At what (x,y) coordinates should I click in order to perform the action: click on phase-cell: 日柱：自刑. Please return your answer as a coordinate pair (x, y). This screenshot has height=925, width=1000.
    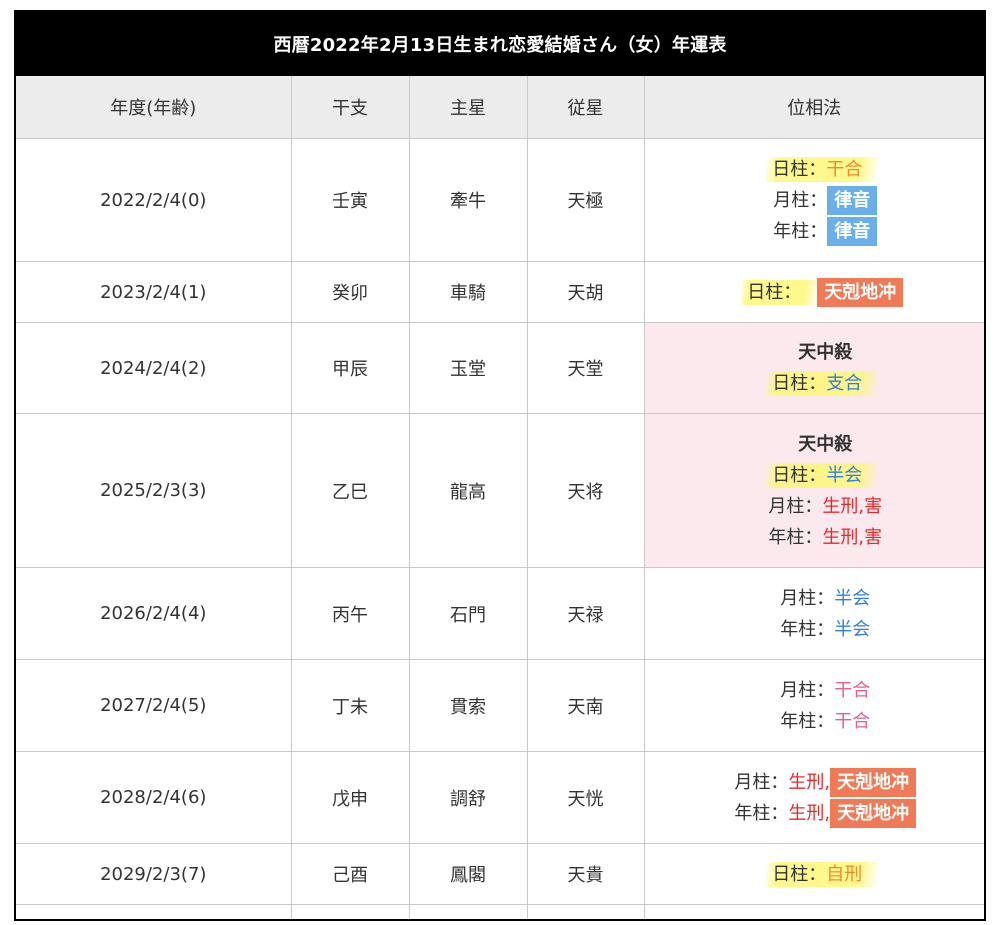
    Looking at the image, I should click on (813, 874).